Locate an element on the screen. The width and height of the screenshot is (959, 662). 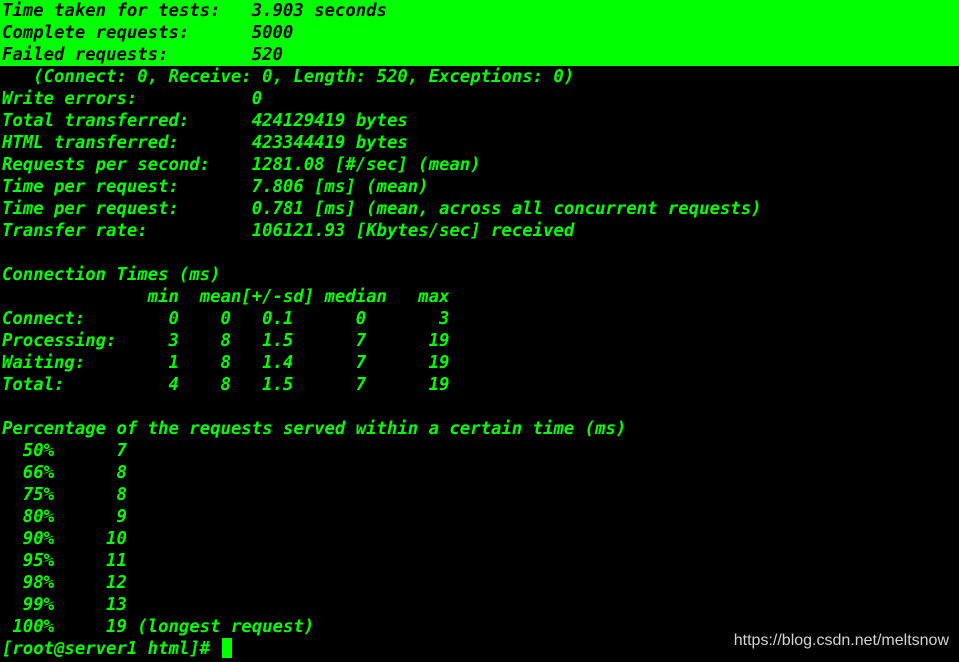
terminal-line: 66% 8 is located at coordinates (64, 473).